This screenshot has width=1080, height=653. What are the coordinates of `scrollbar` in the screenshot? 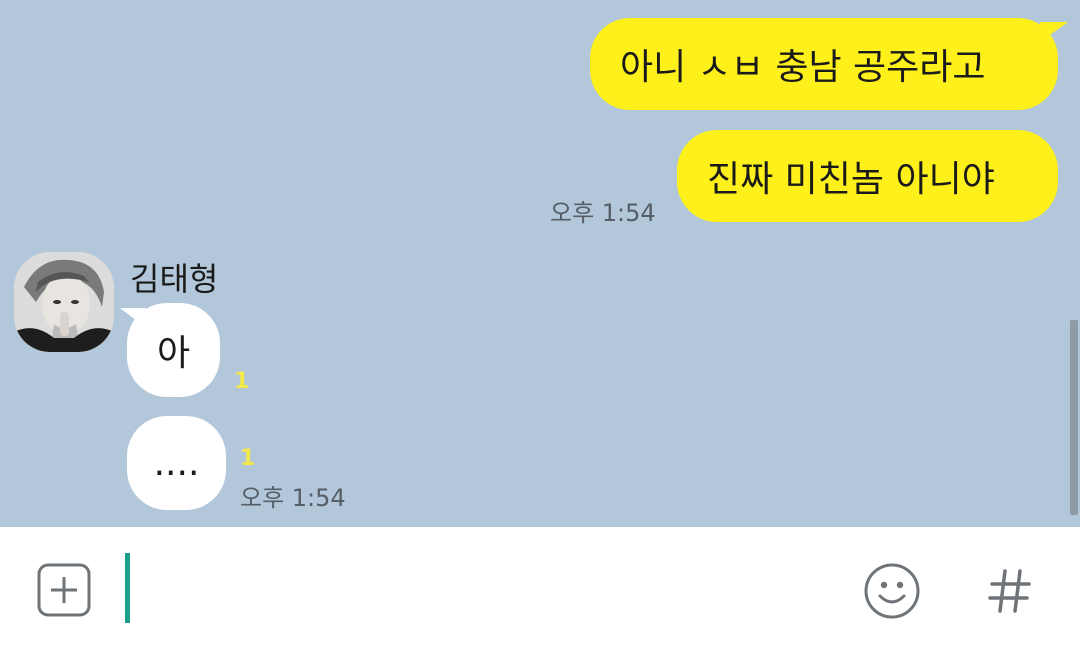 It's located at (1074, 417).